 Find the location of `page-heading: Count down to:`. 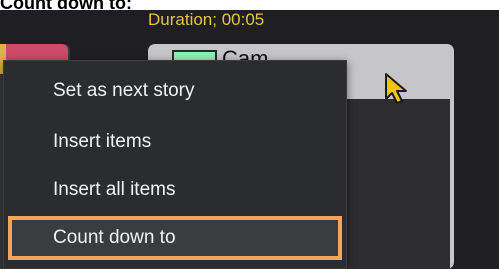

page-heading: Count down to: is located at coordinates (66, 6).